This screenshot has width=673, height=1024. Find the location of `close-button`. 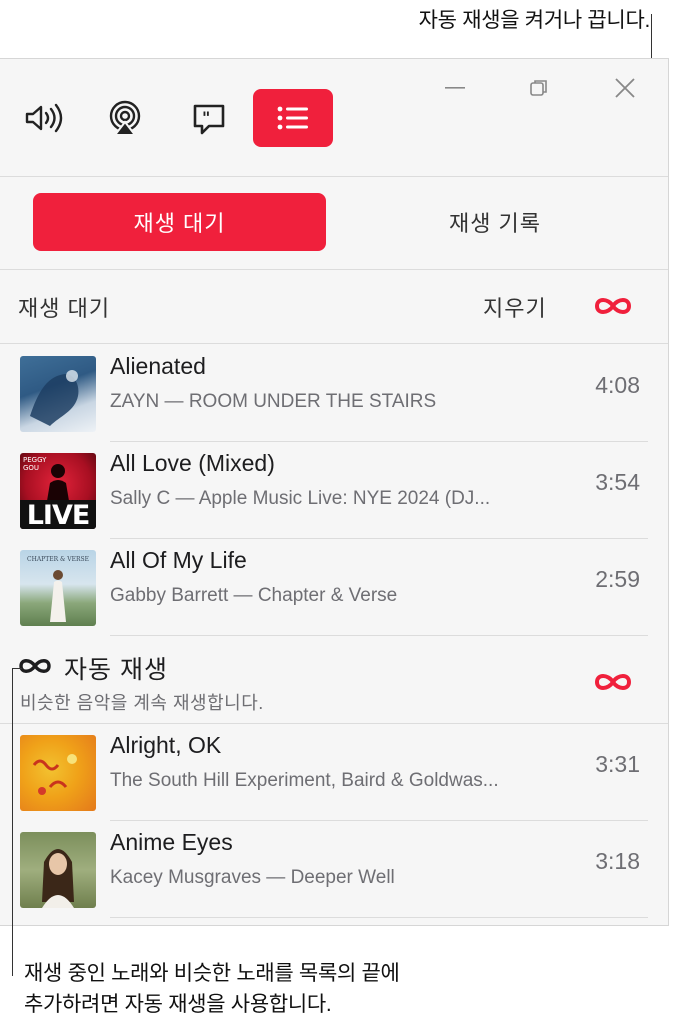

close-button is located at coordinates (625, 90).